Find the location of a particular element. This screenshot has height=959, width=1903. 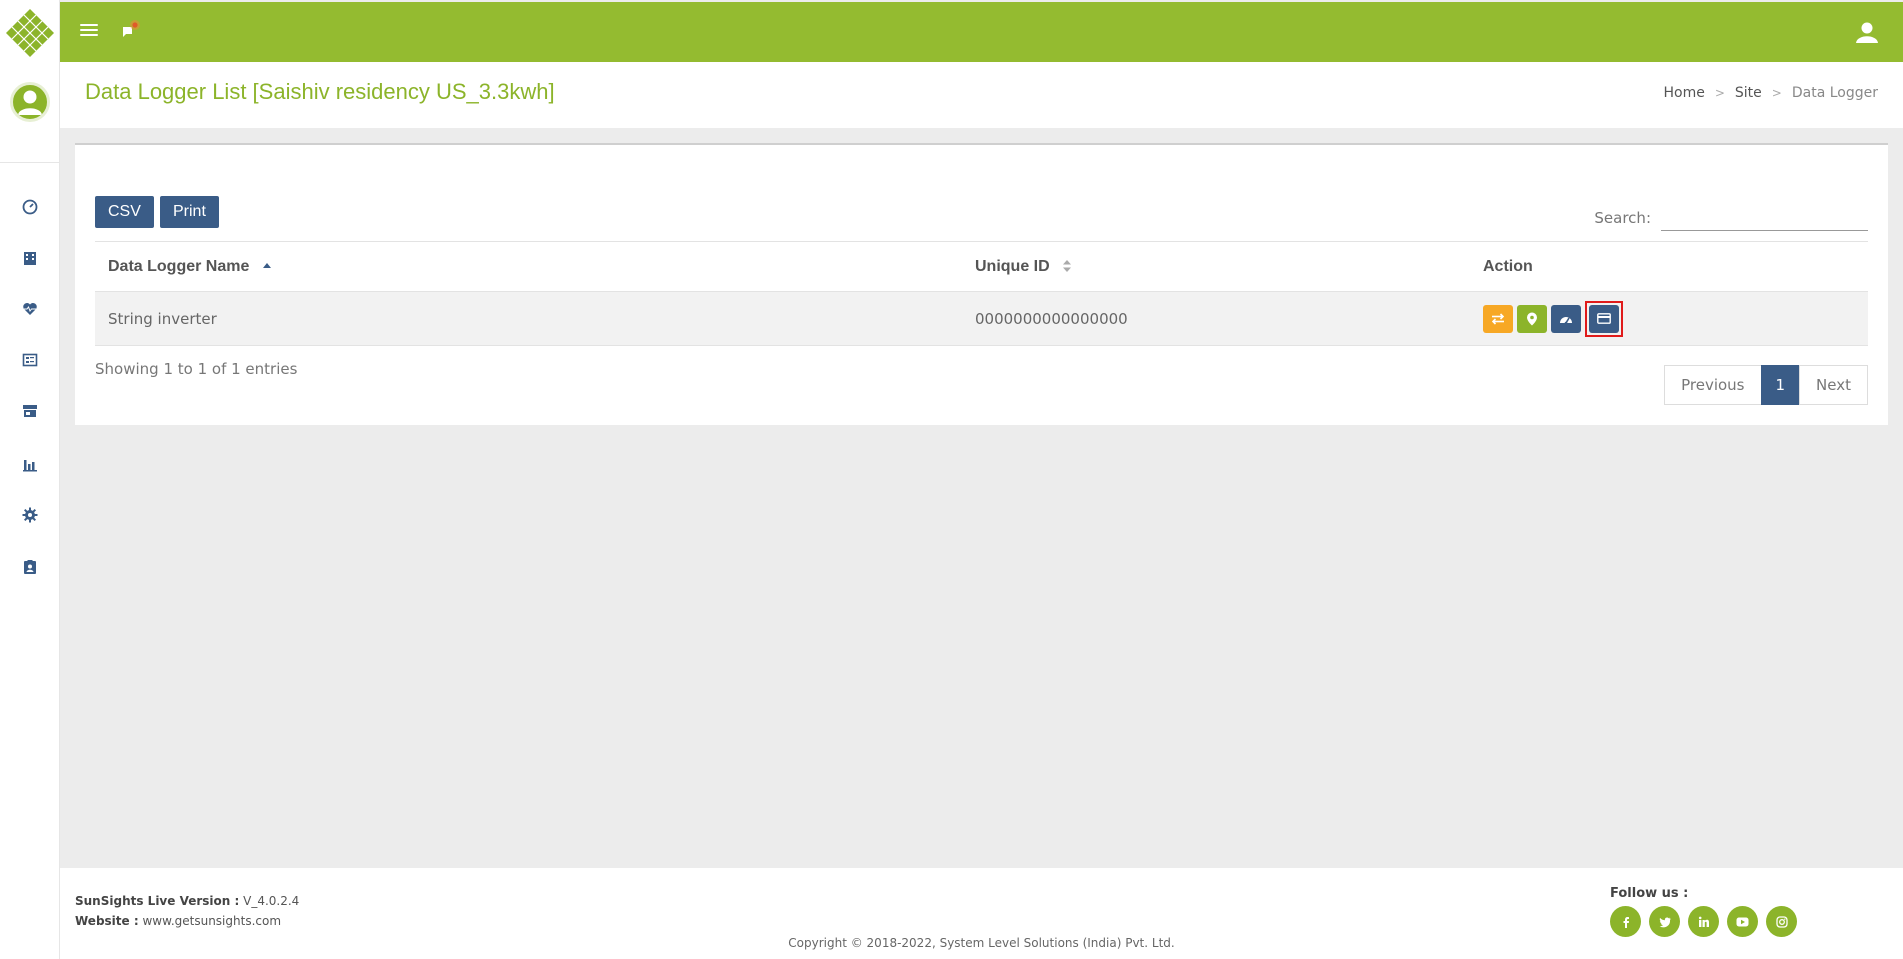

list-report-icon is located at coordinates (30, 360).